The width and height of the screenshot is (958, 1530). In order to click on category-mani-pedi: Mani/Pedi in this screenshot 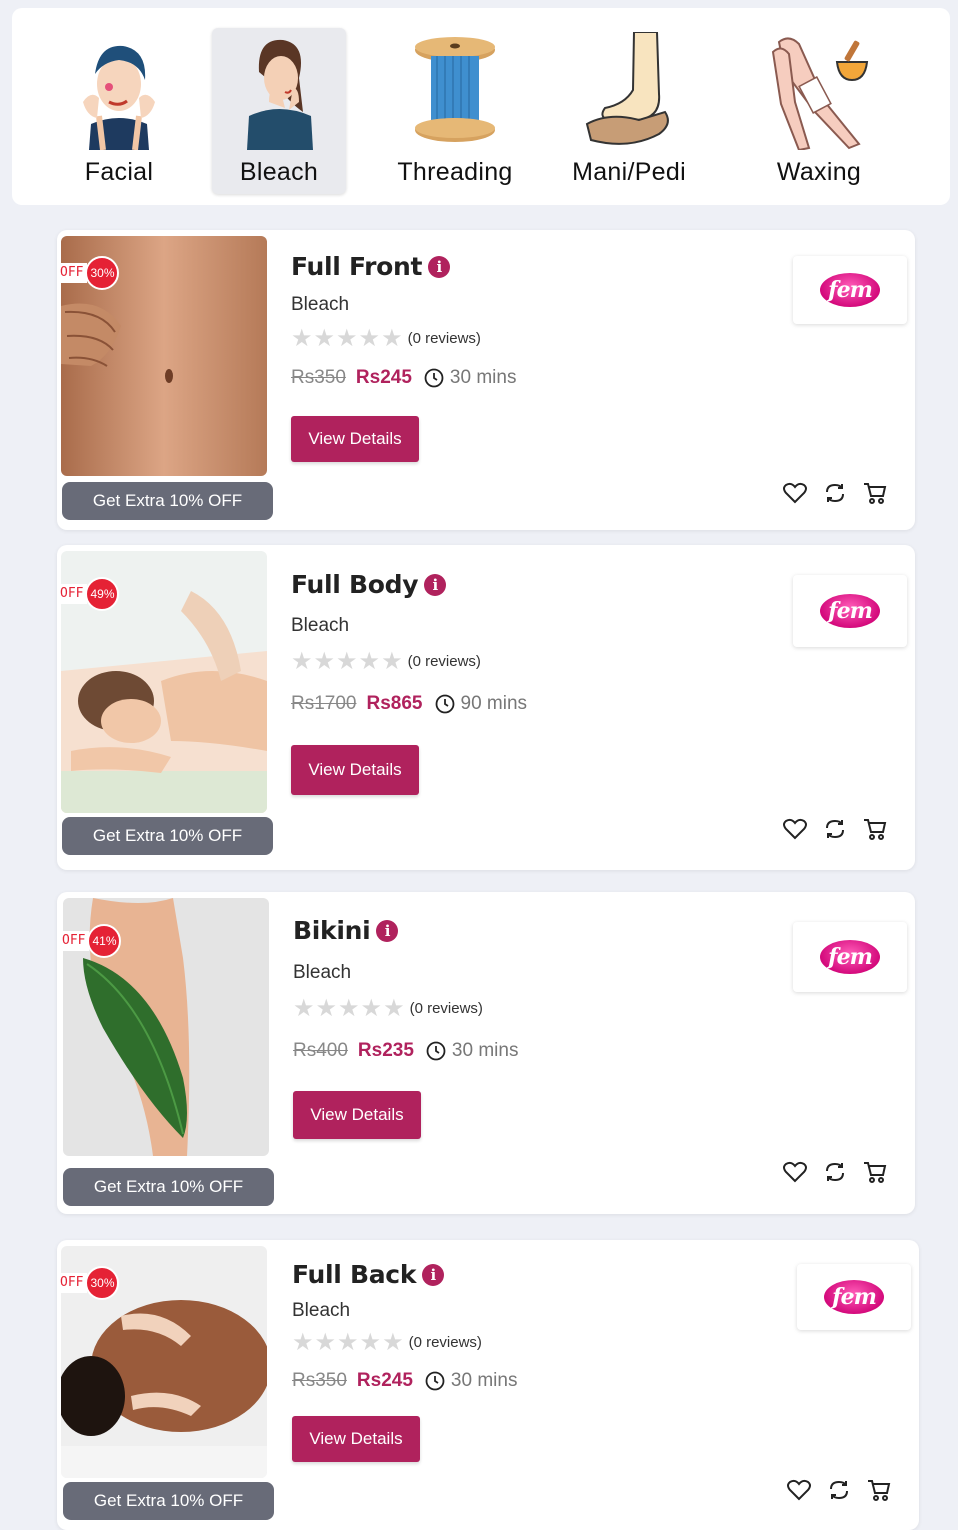, I will do `click(629, 111)`.